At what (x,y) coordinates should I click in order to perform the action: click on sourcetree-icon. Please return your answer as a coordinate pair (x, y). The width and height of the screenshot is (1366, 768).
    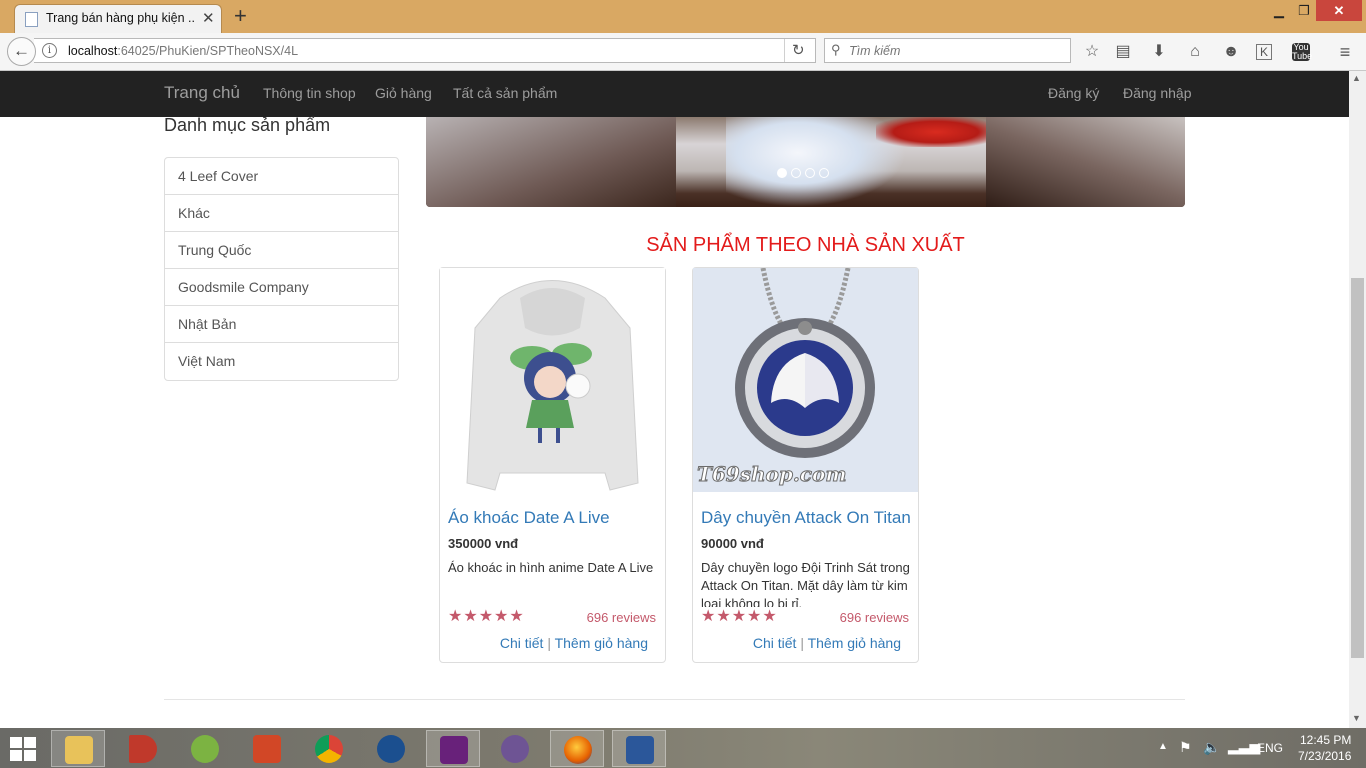
    Looking at the image, I should click on (391, 748).